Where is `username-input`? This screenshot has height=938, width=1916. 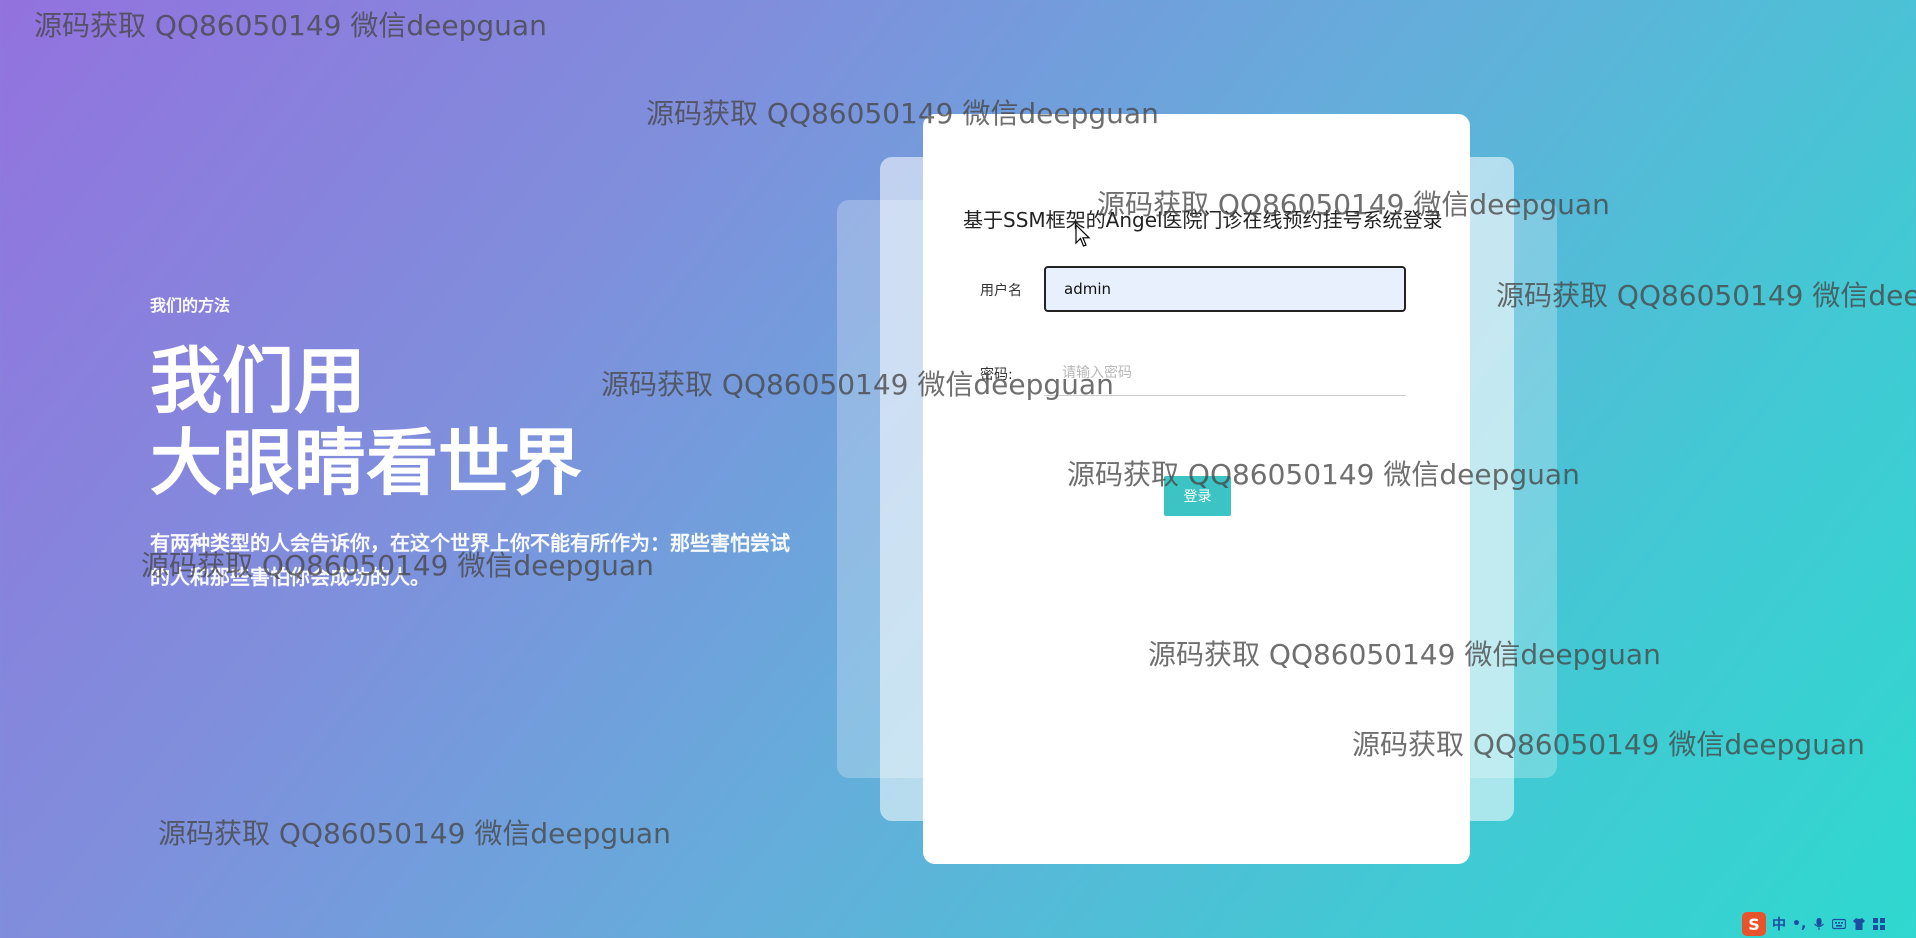
username-input is located at coordinates (1225, 289).